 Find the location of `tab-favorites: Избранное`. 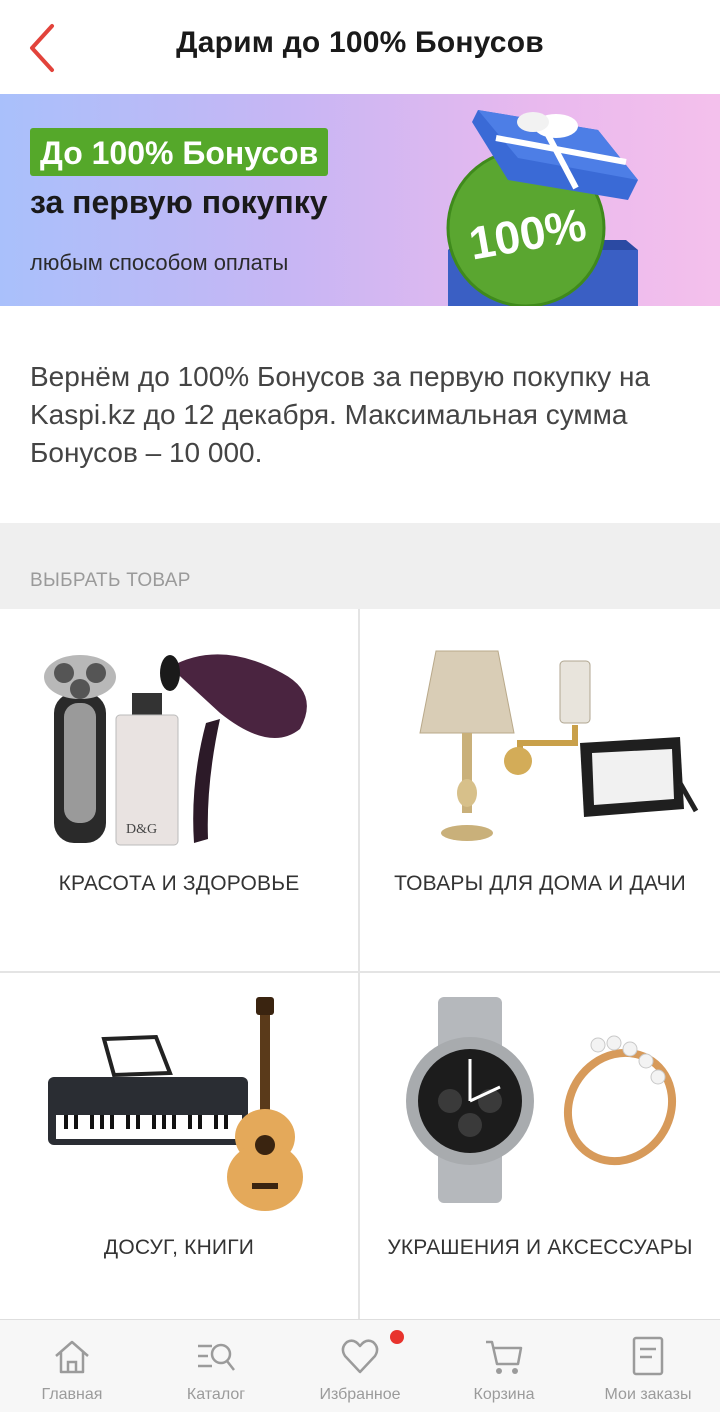

tab-favorites: Избранное is located at coordinates (360, 1366).